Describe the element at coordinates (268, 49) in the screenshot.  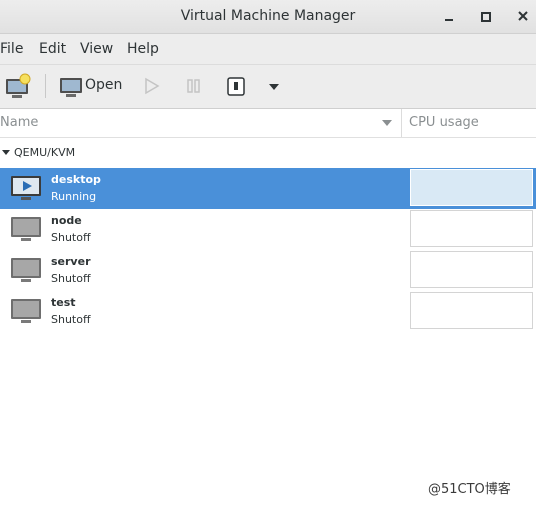
I see `menu-bar: File Edit View Help` at that location.